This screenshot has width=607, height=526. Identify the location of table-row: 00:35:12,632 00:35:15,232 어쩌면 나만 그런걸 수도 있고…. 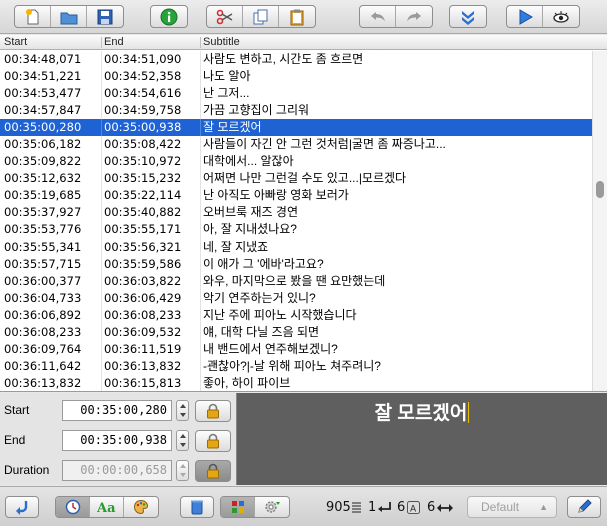
(296, 179).